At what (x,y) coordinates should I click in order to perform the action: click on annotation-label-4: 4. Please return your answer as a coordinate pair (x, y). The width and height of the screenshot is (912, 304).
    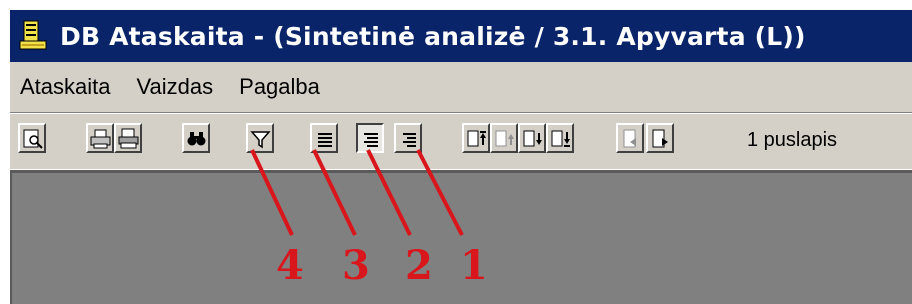
    Looking at the image, I should click on (290, 265).